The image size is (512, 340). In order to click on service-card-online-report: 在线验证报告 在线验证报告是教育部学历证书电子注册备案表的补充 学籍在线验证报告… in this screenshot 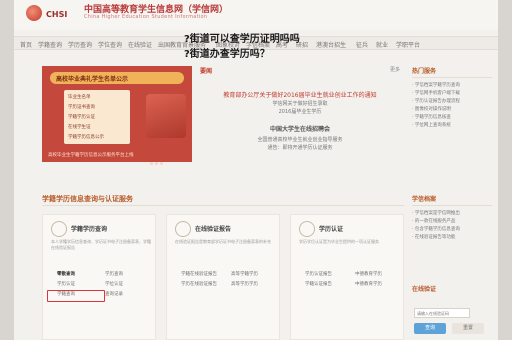, I will do `click(223, 277)`.